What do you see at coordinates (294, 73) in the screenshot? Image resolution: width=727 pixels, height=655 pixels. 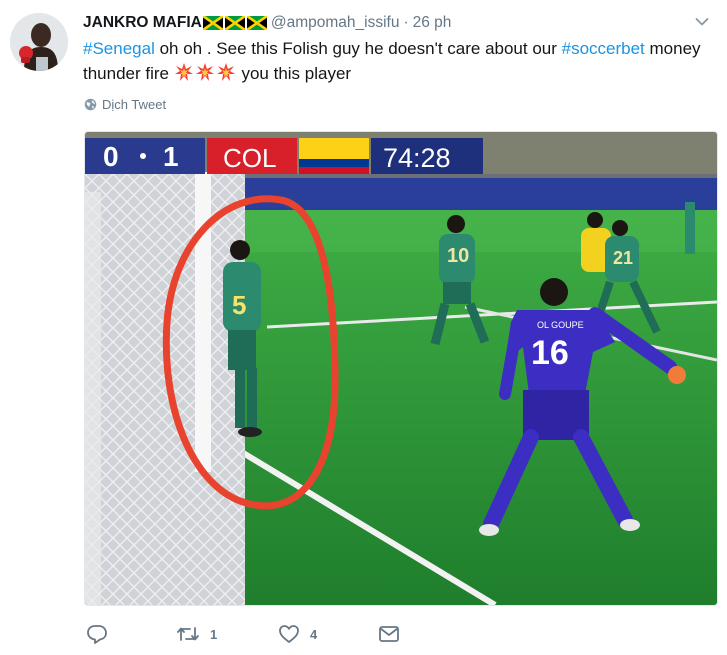 I see `tweet-text-part: you this player` at bounding box center [294, 73].